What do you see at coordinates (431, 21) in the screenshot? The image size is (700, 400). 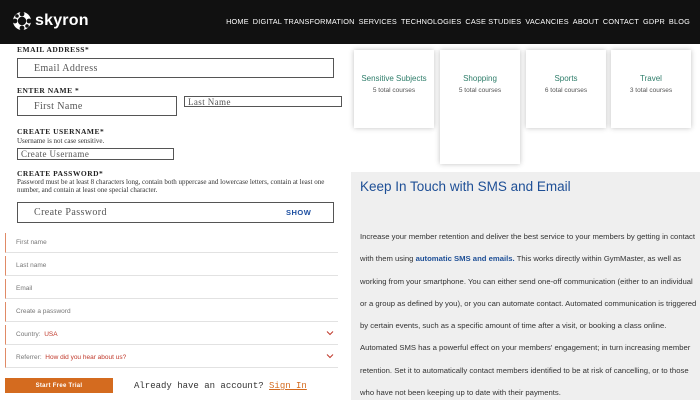 I see `nav-technologies: TECHNOLOGIES` at bounding box center [431, 21].